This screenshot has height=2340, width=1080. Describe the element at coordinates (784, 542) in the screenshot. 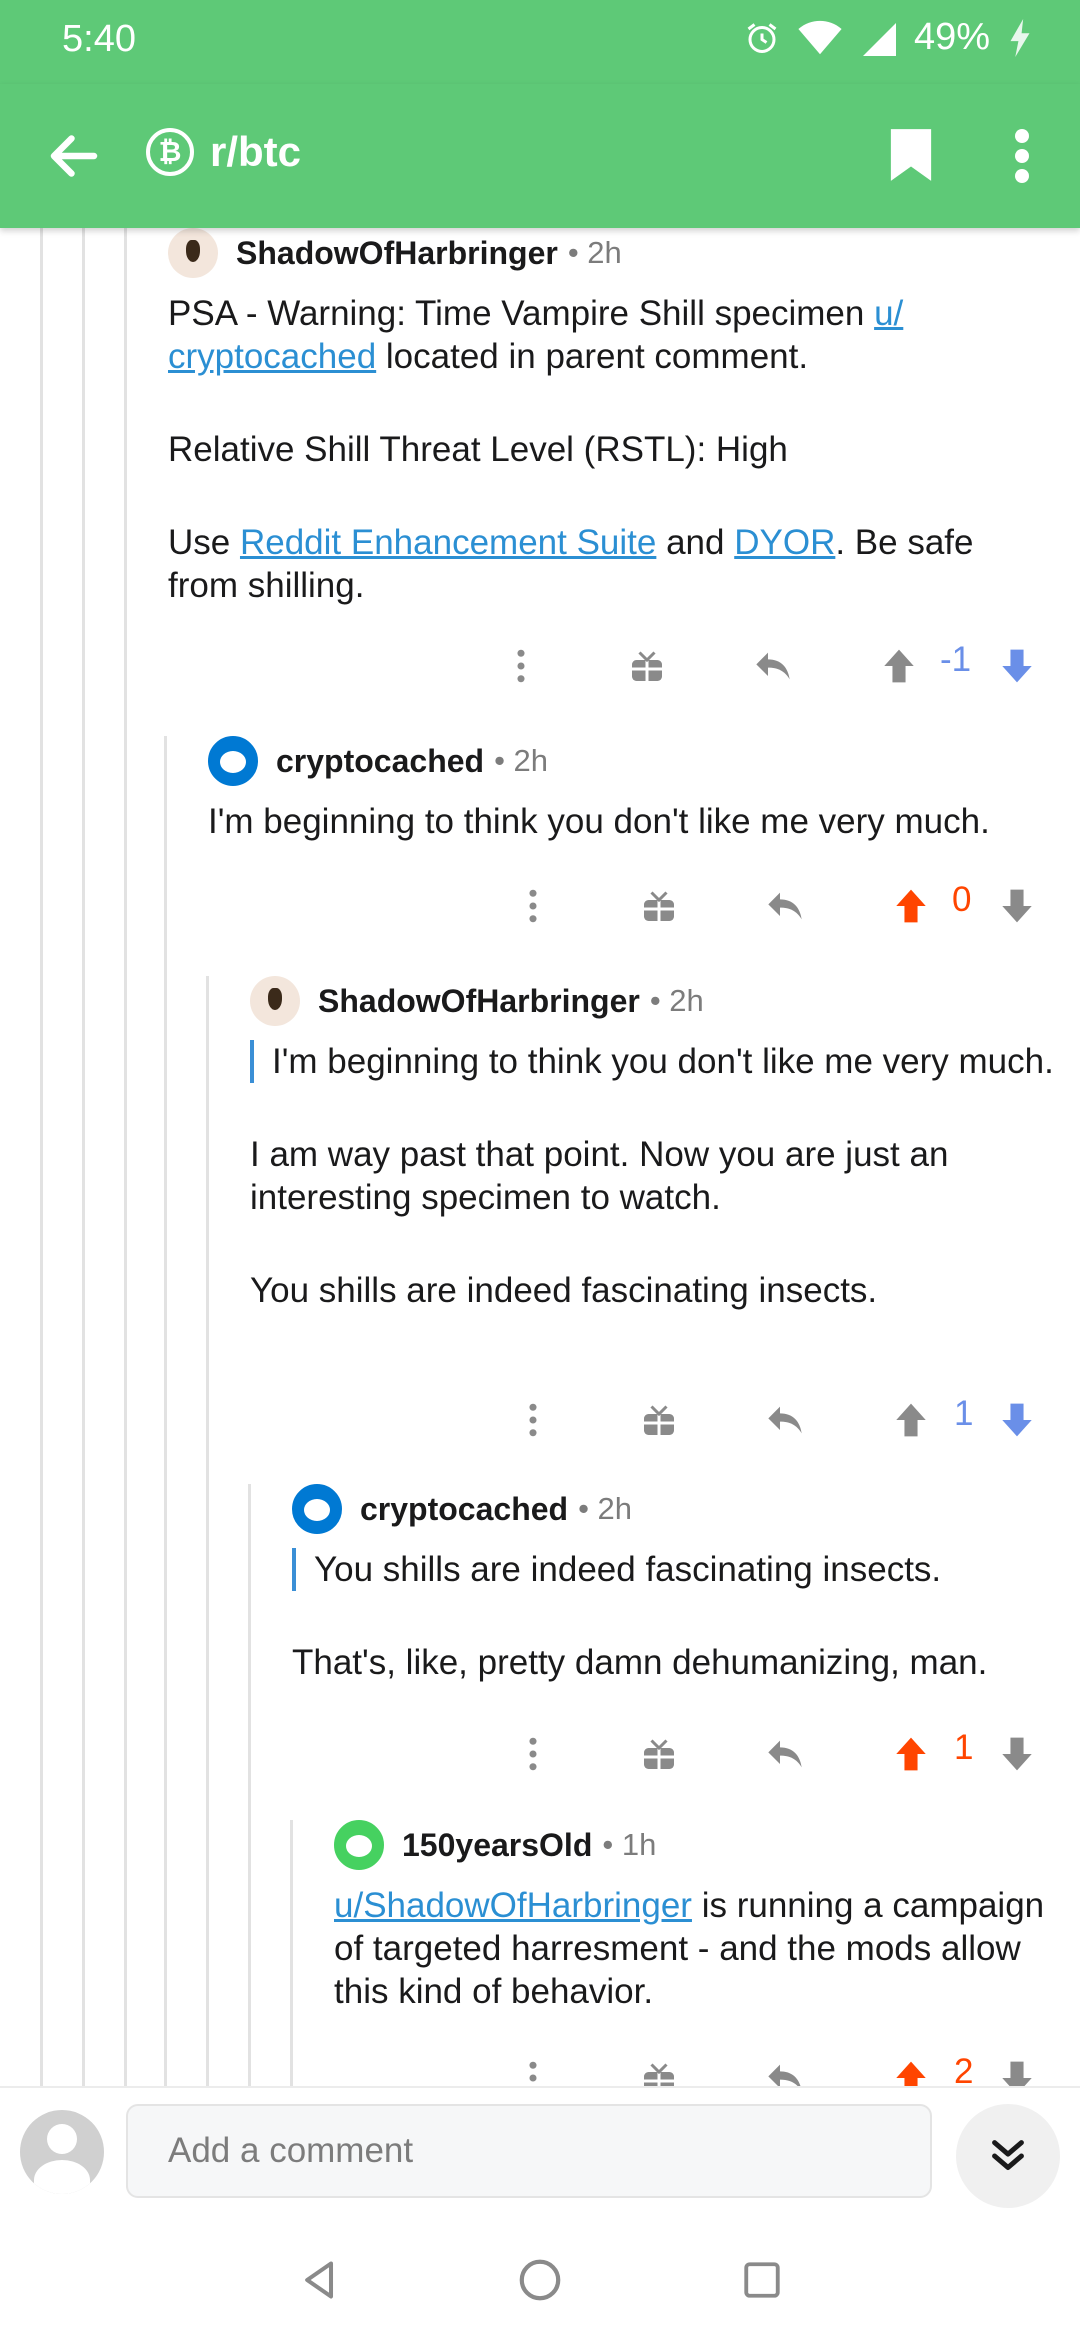

I see `dyor-link: DYOR` at that location.